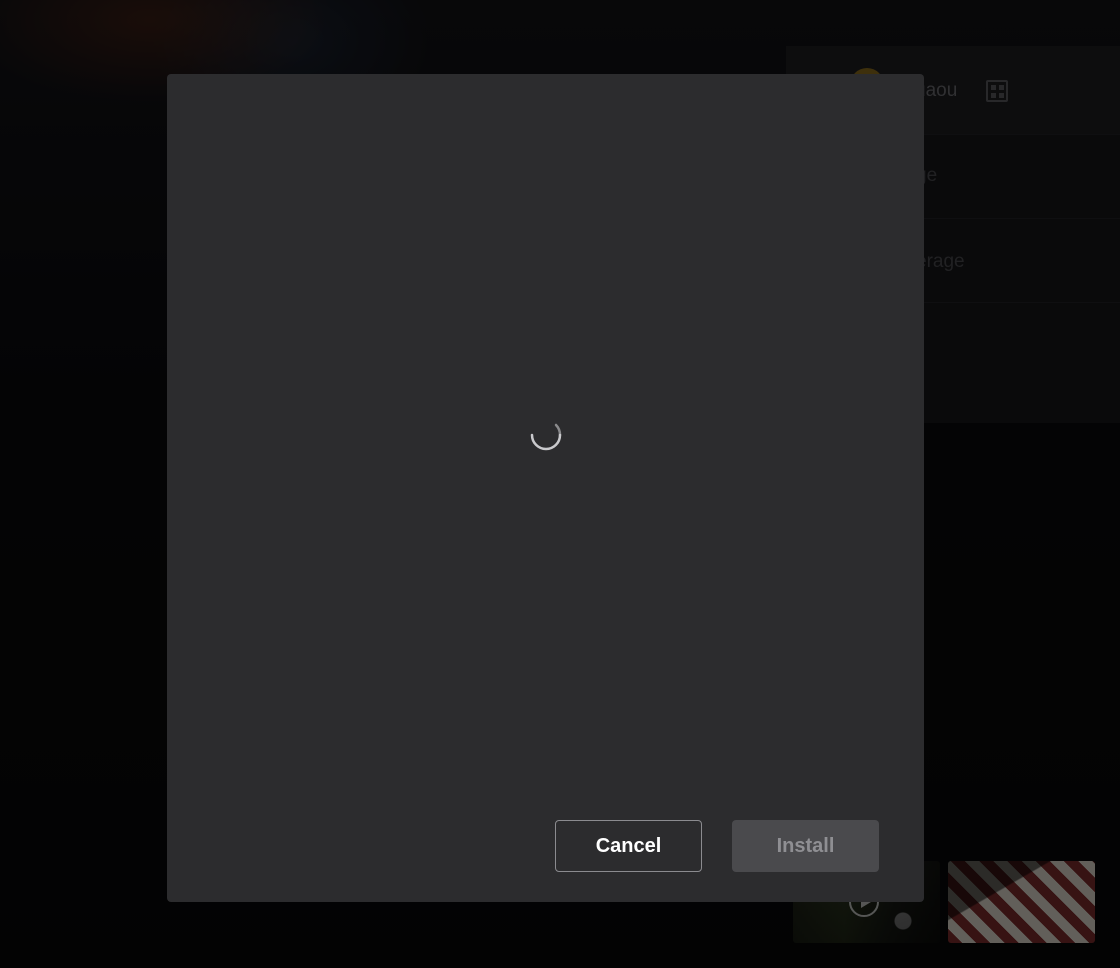  Describe the element at coordinates (805, 846) in the screenshot. I see `install-button: Install` at that location.